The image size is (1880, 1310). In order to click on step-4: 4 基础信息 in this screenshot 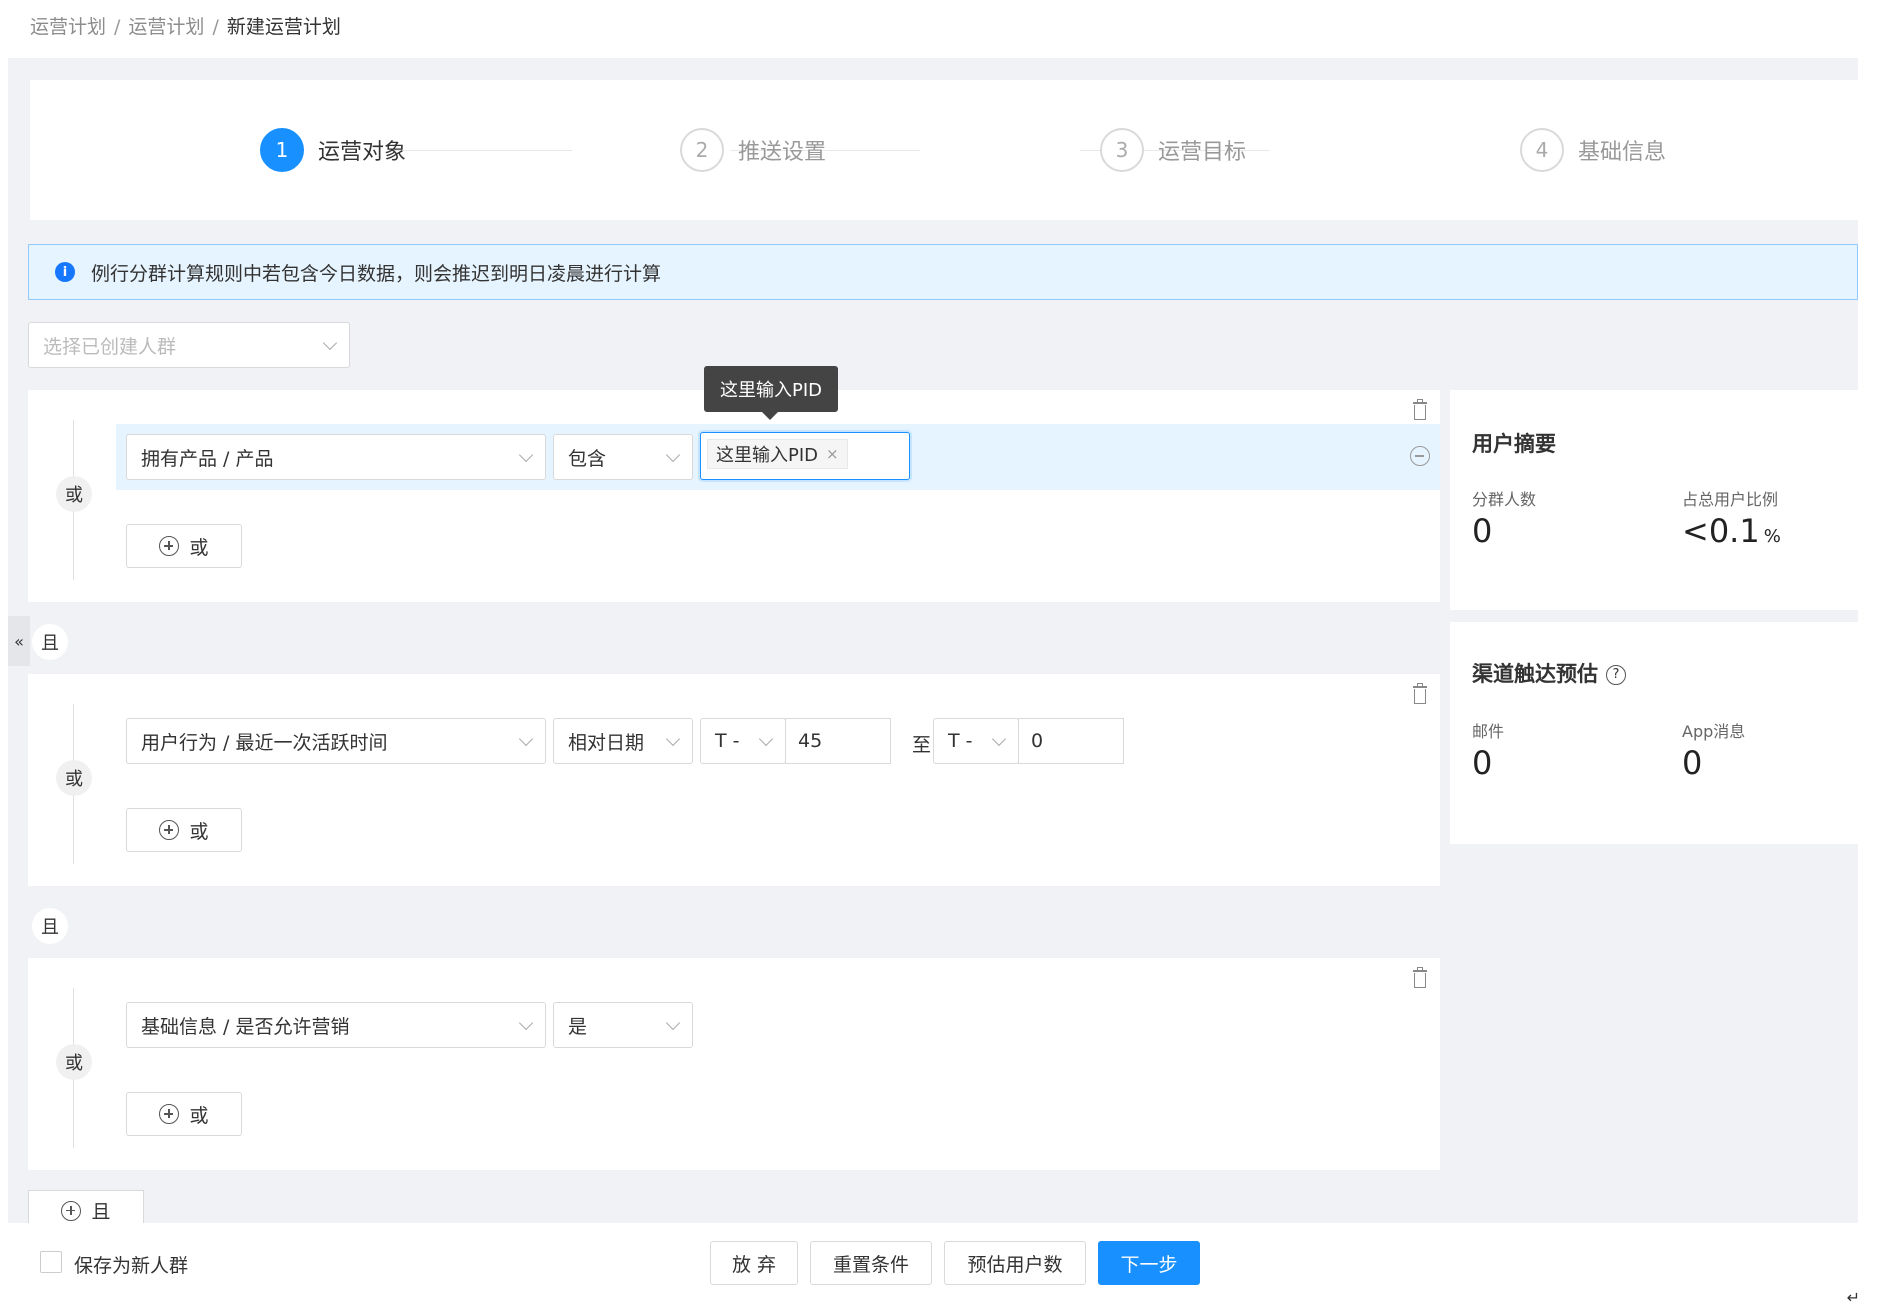, I will do `click(1593, 150)`.